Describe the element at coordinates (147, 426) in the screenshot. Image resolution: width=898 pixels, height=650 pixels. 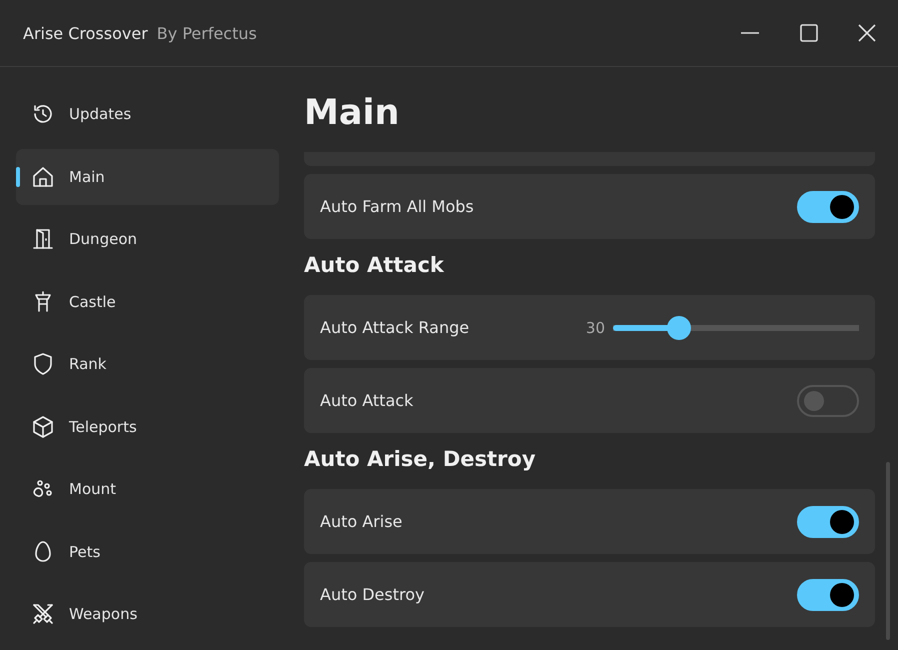
I see `sidebar-item: Teleports` at that location.